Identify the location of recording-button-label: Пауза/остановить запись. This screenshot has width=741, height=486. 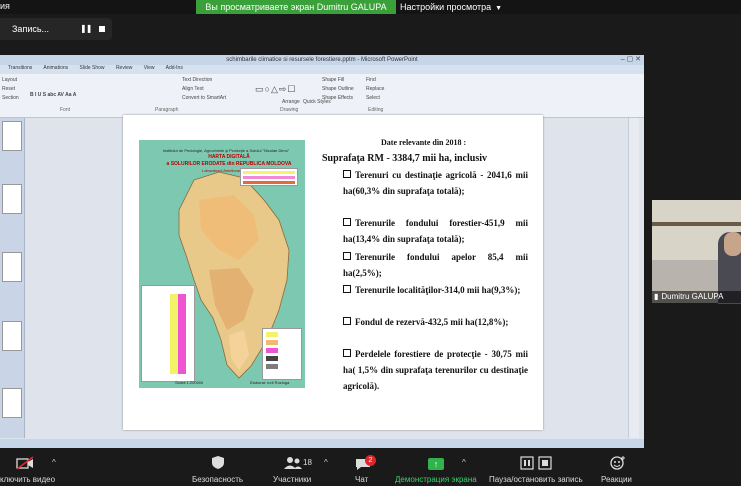
(536, 479).